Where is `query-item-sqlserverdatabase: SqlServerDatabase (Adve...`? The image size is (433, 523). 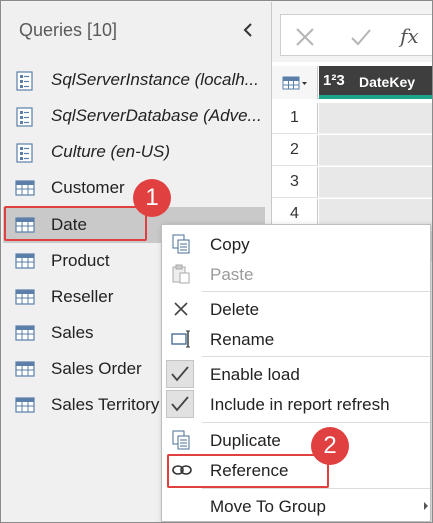 query-item-sqlserverdatabase: SqlServerDatabase (Adve... is located at coordinates (134, 116).